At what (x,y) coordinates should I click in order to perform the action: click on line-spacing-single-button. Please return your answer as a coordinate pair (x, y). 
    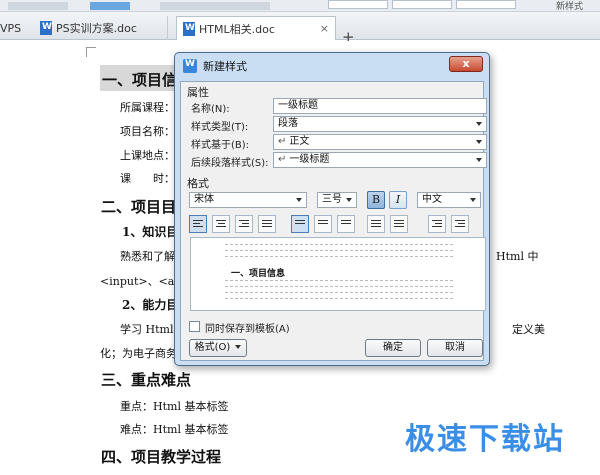
    Looking at the image, I should click on (300, 224).